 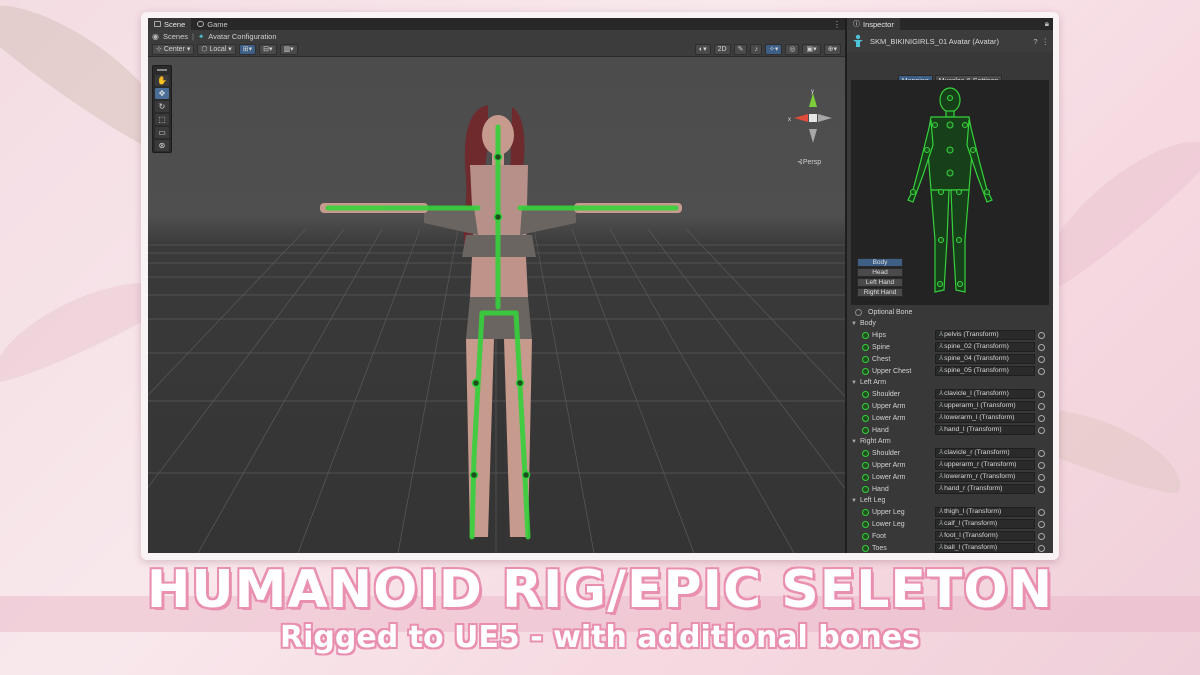 I want to click on effects-dropdown: ✧▾, so click(x=773, y=49).